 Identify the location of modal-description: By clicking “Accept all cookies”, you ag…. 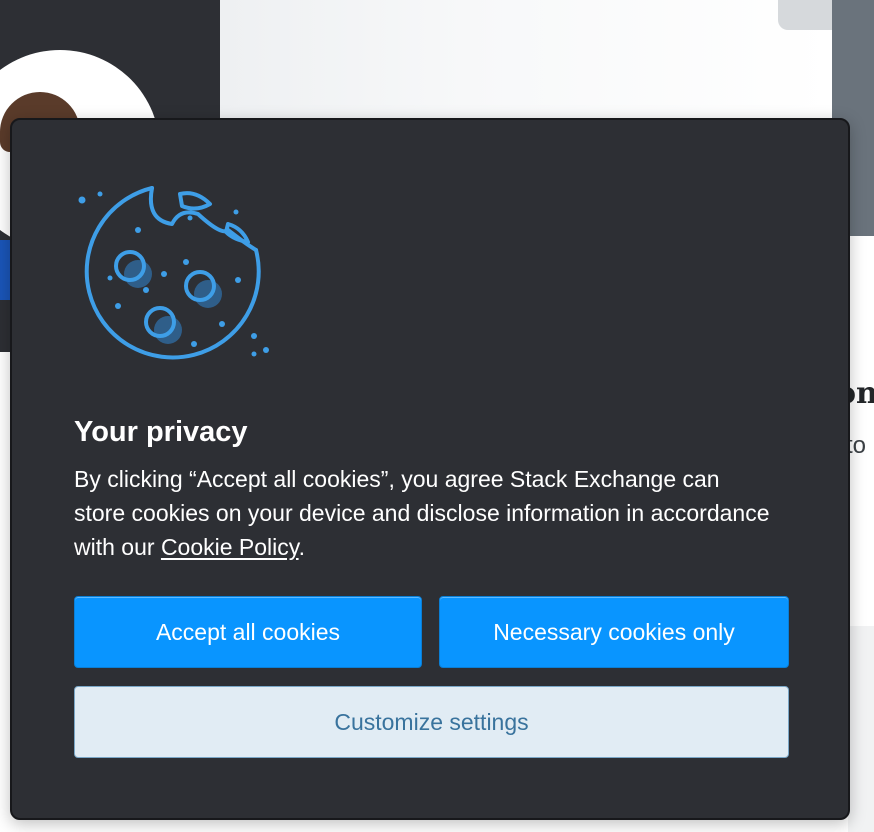
(424, 513).